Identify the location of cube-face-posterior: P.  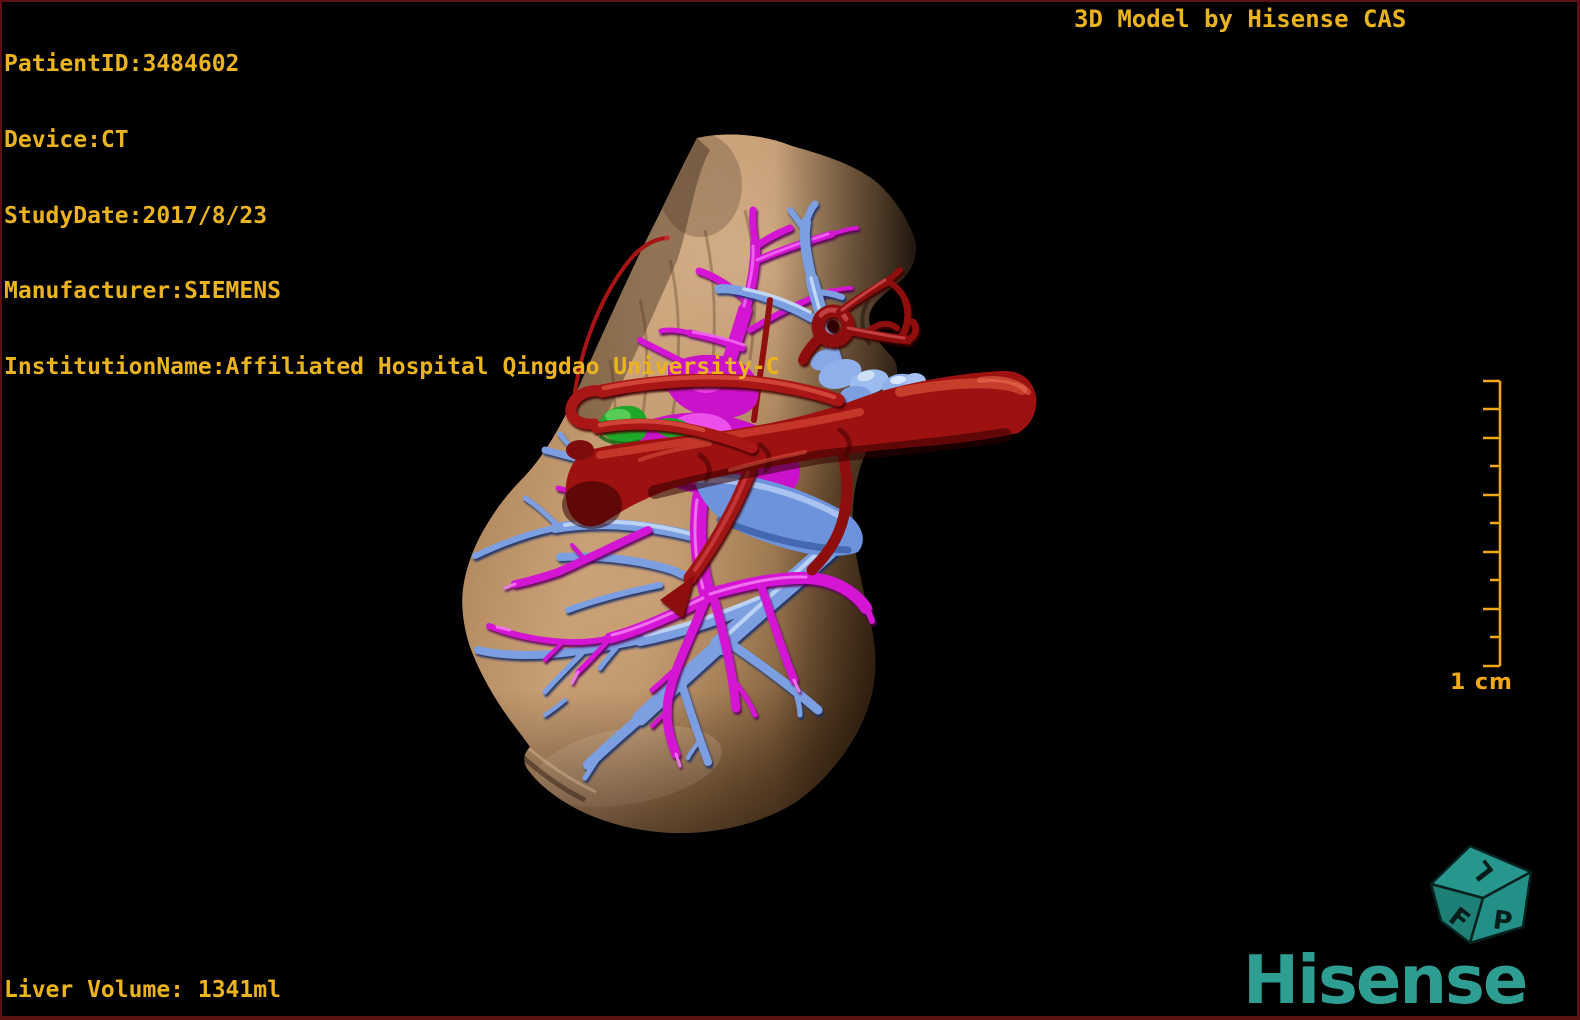
(1502, 921).